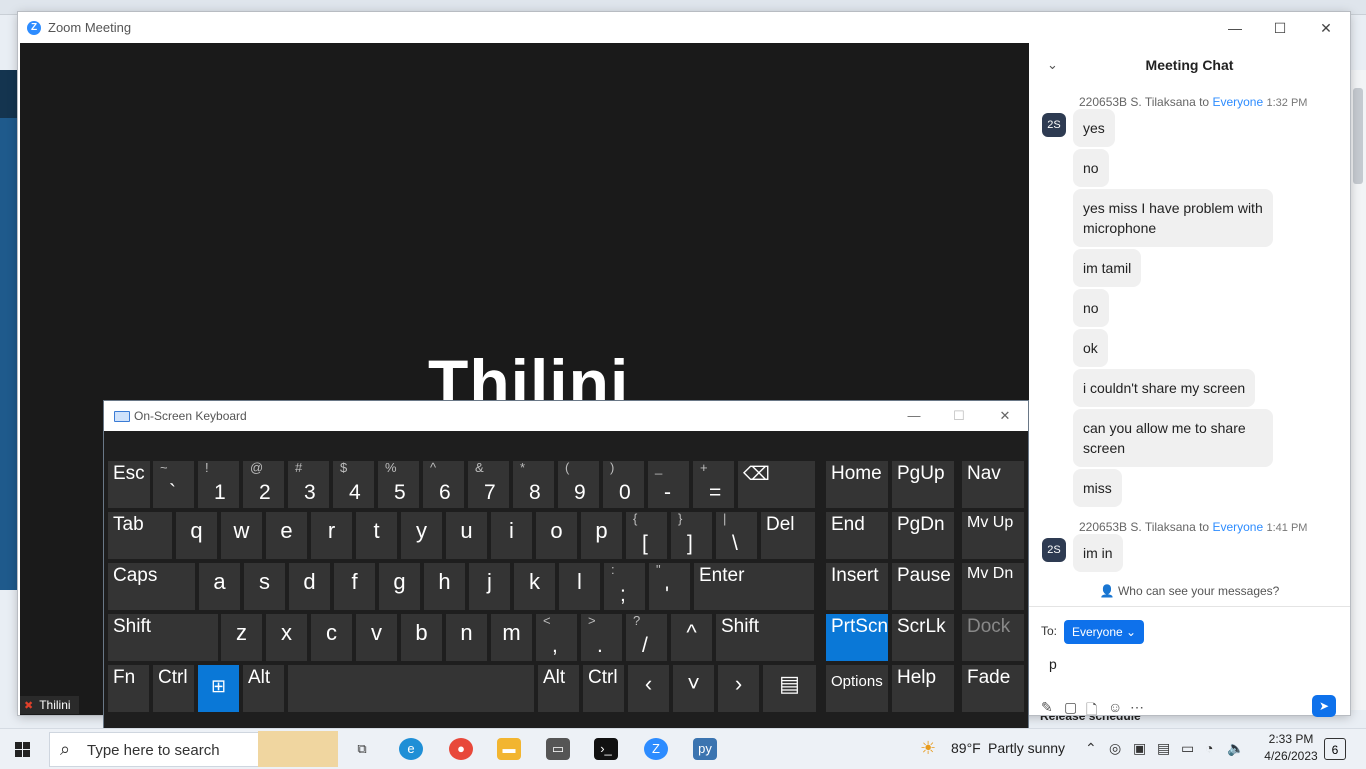 The width and height of the screenshot is (1366, 769). I want to click on python-icon: py, so click(705, 749).